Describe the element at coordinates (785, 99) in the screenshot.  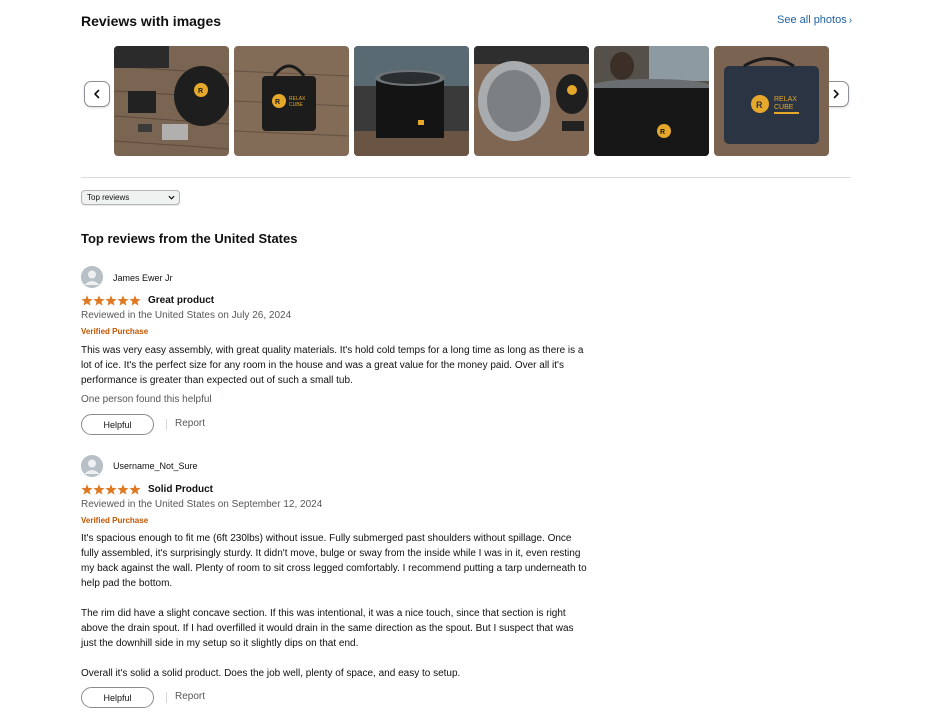
I see `brand-text: RELAX` at that location.